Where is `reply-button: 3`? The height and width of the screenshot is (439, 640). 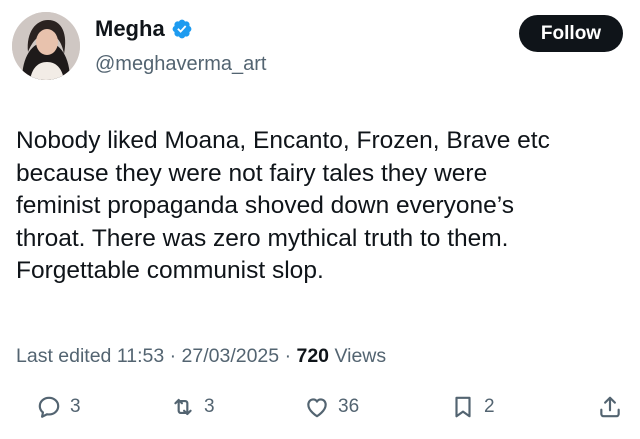 reply-button: 3 is located at coordinates (58, 407).